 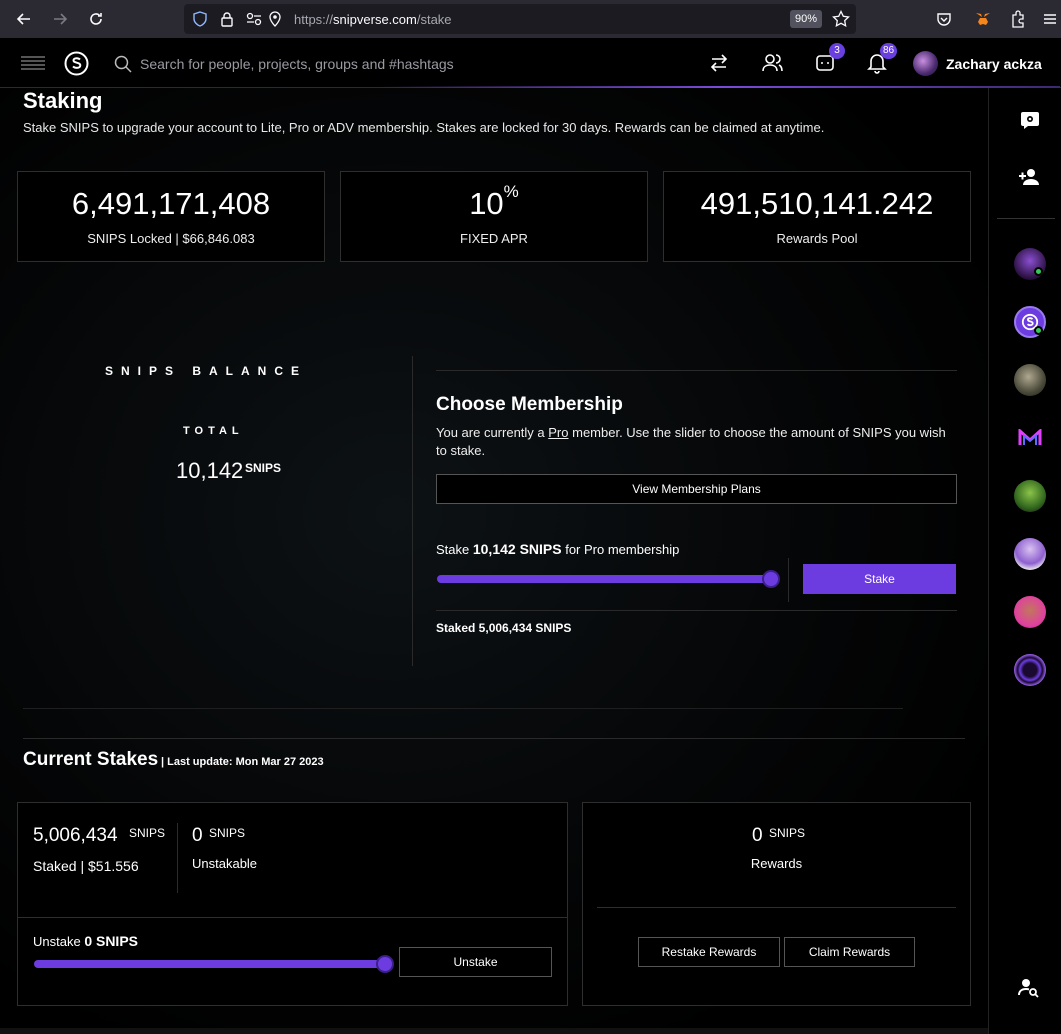 I want to click on messages-badge: 3, so click(x=837, y=51).